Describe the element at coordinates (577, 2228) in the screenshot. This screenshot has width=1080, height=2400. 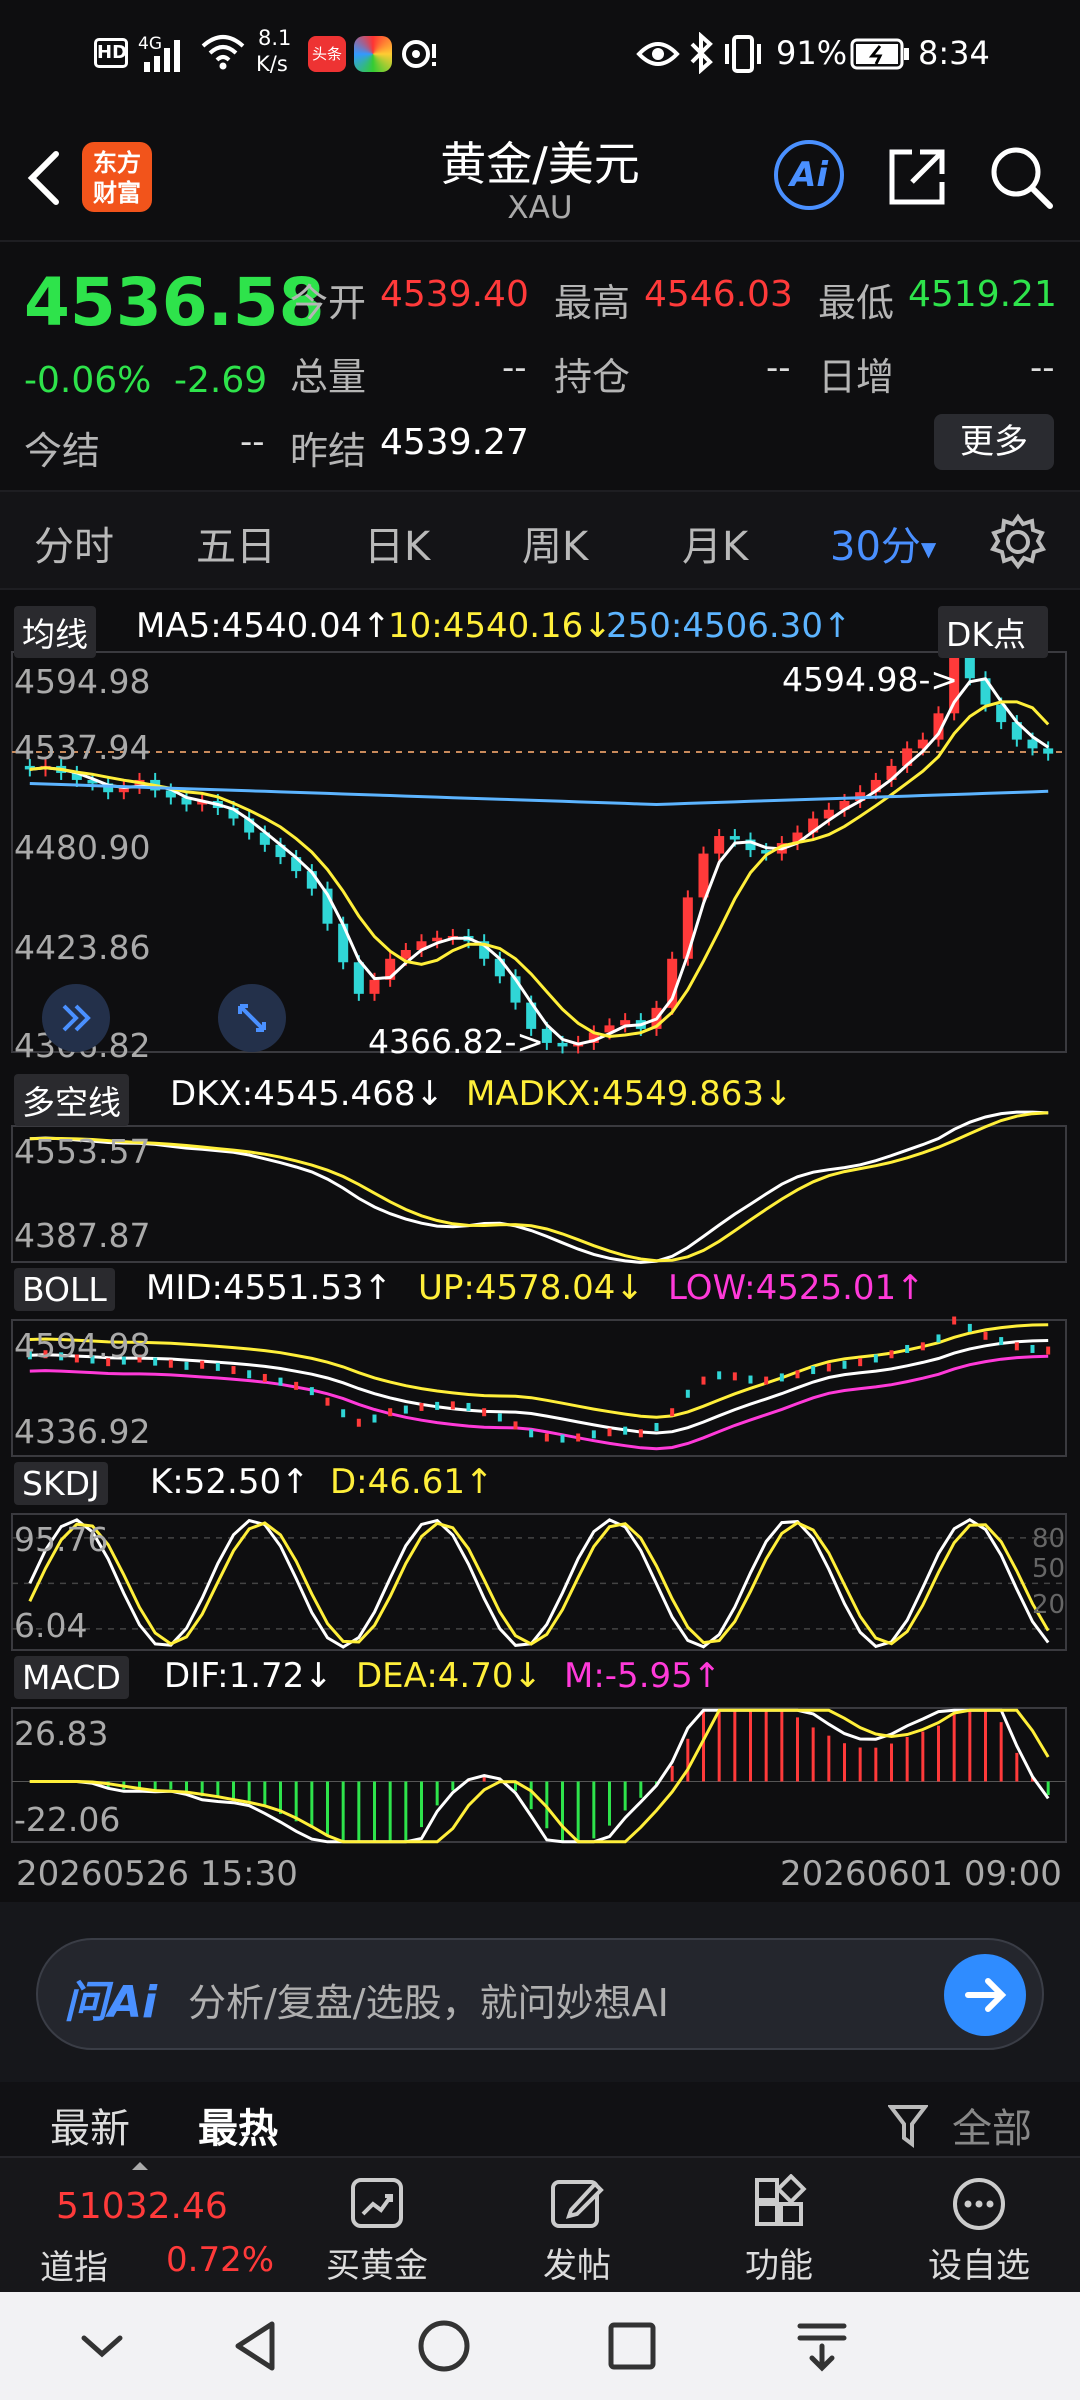
I see `post-button: 发帖` at that location.